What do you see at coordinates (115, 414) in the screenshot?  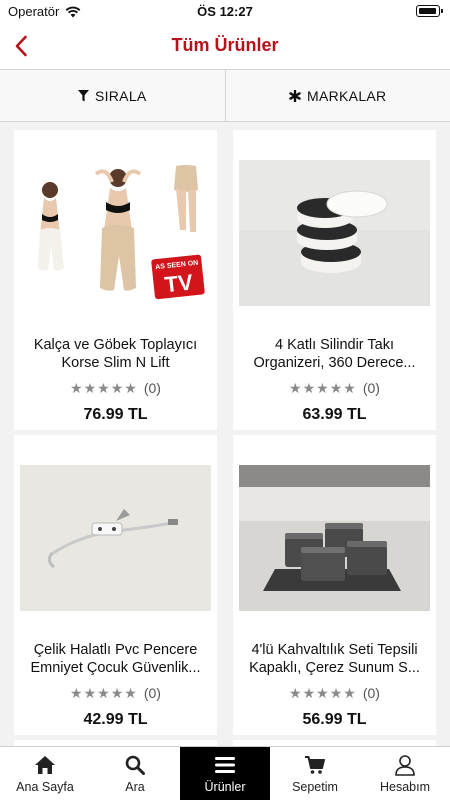 I see `product-price: 76.99 TL` at bounding box center [115, 414].